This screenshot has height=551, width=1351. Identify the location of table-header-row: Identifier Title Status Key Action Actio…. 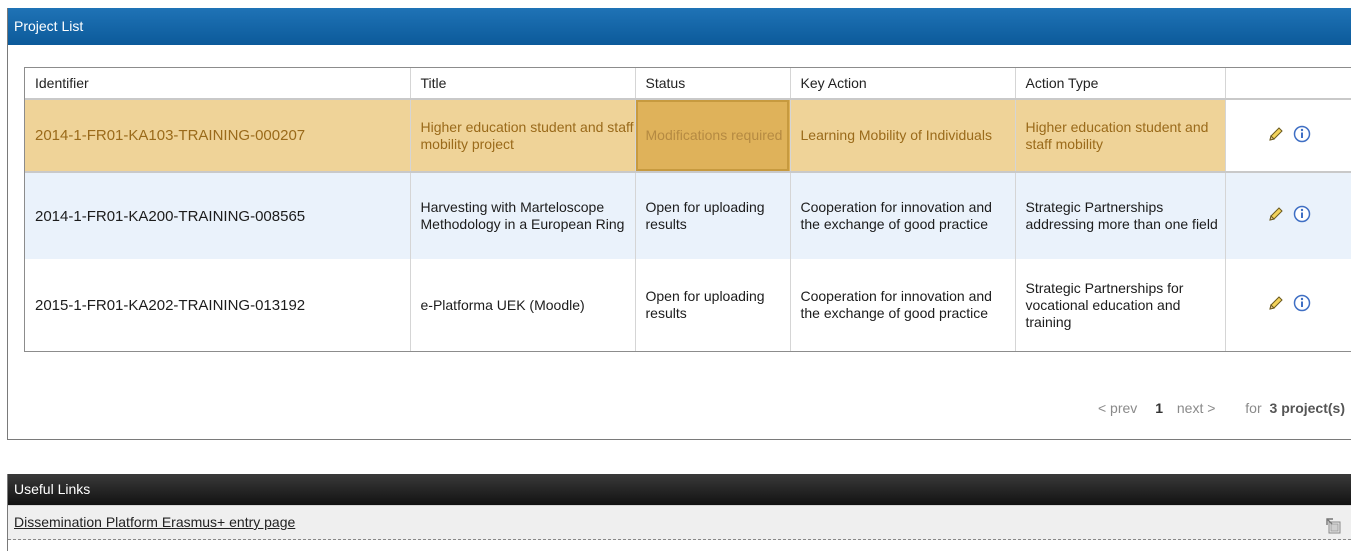
(688, 84).